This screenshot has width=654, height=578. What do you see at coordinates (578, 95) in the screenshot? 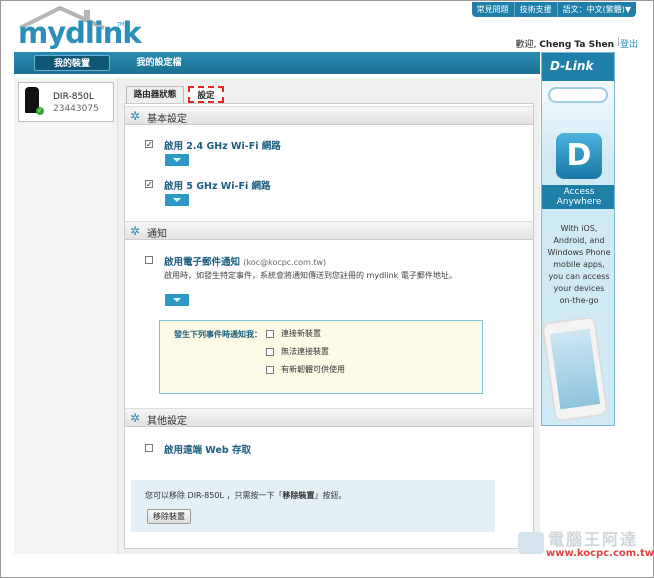
I see `cloud-icon` at bounding box center [578, 95].